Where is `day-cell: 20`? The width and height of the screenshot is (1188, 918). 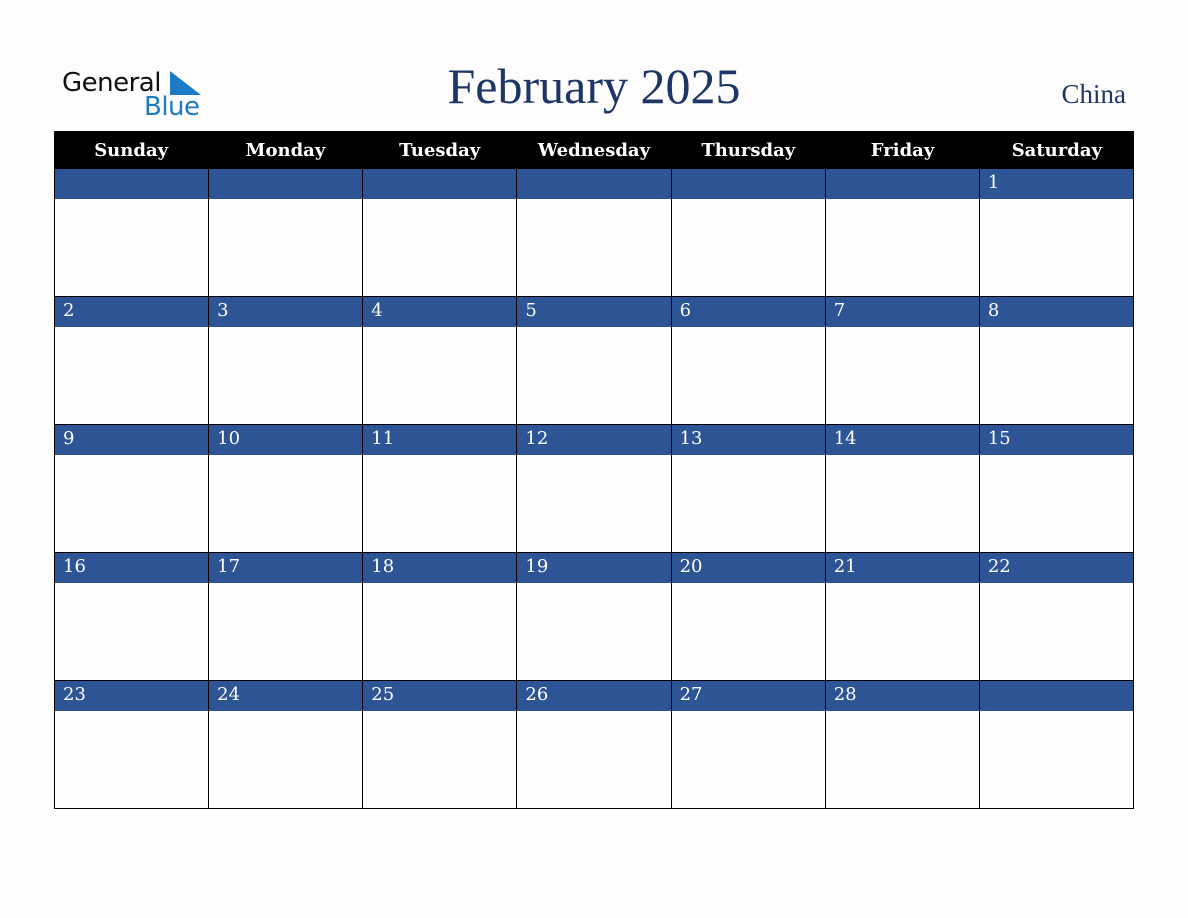
day-cell: 20 is located at coordinates (748, 616).